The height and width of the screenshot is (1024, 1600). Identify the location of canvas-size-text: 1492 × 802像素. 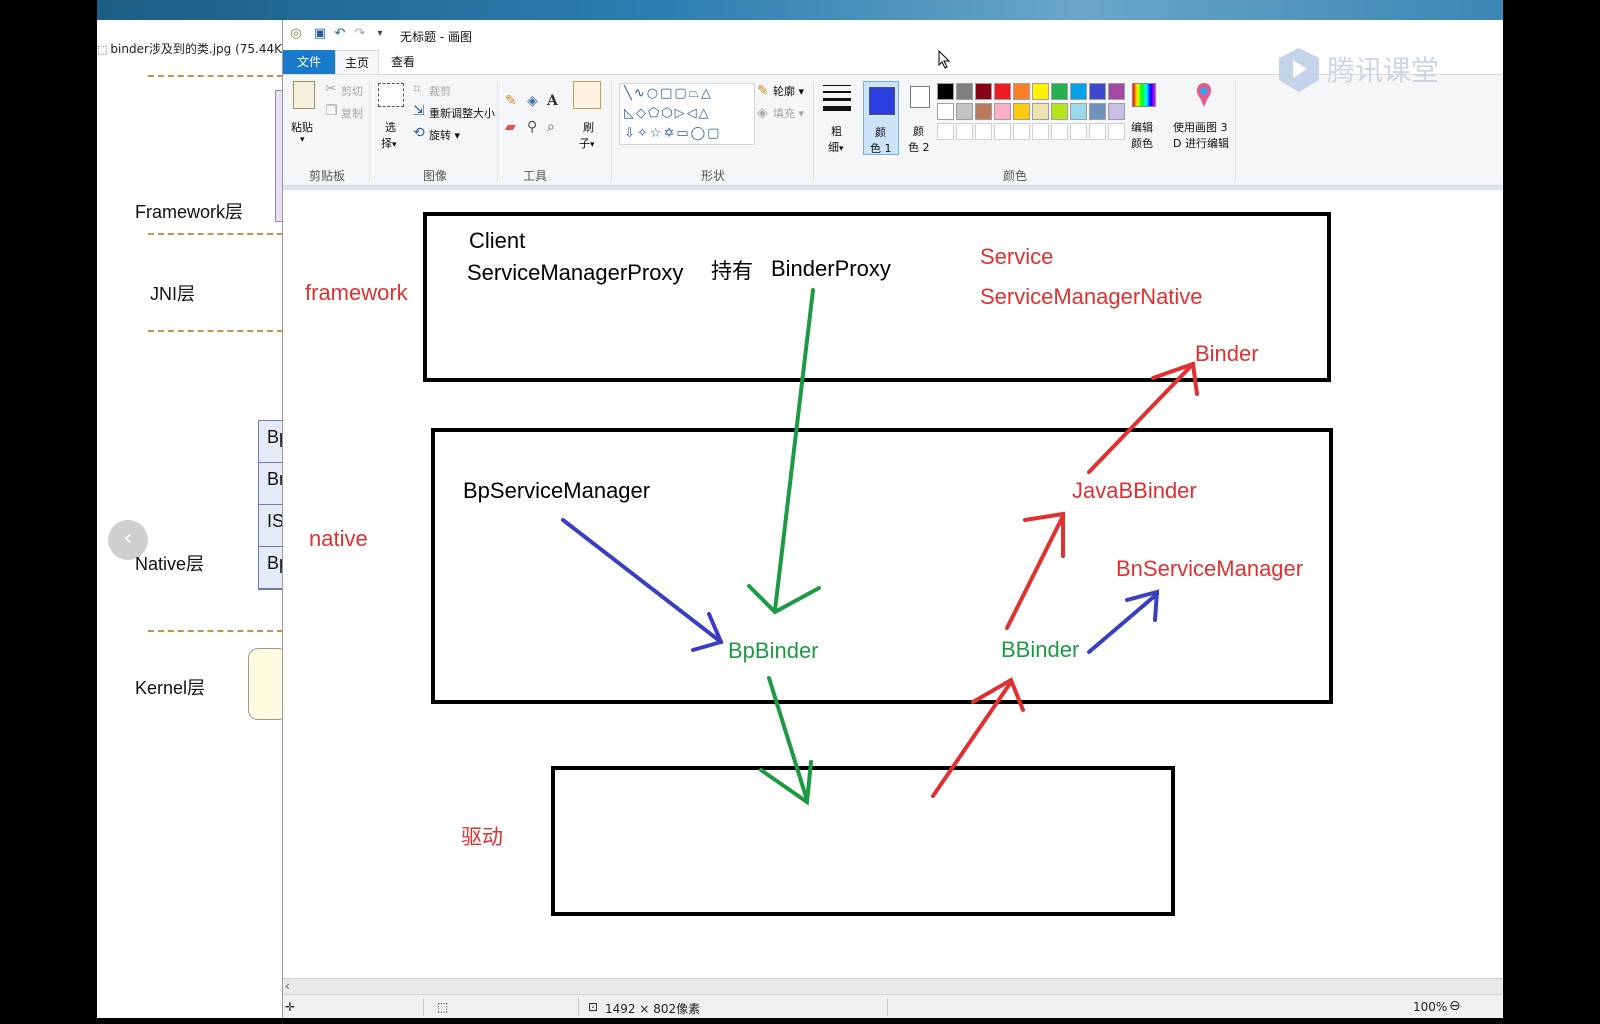
(653, 1009).